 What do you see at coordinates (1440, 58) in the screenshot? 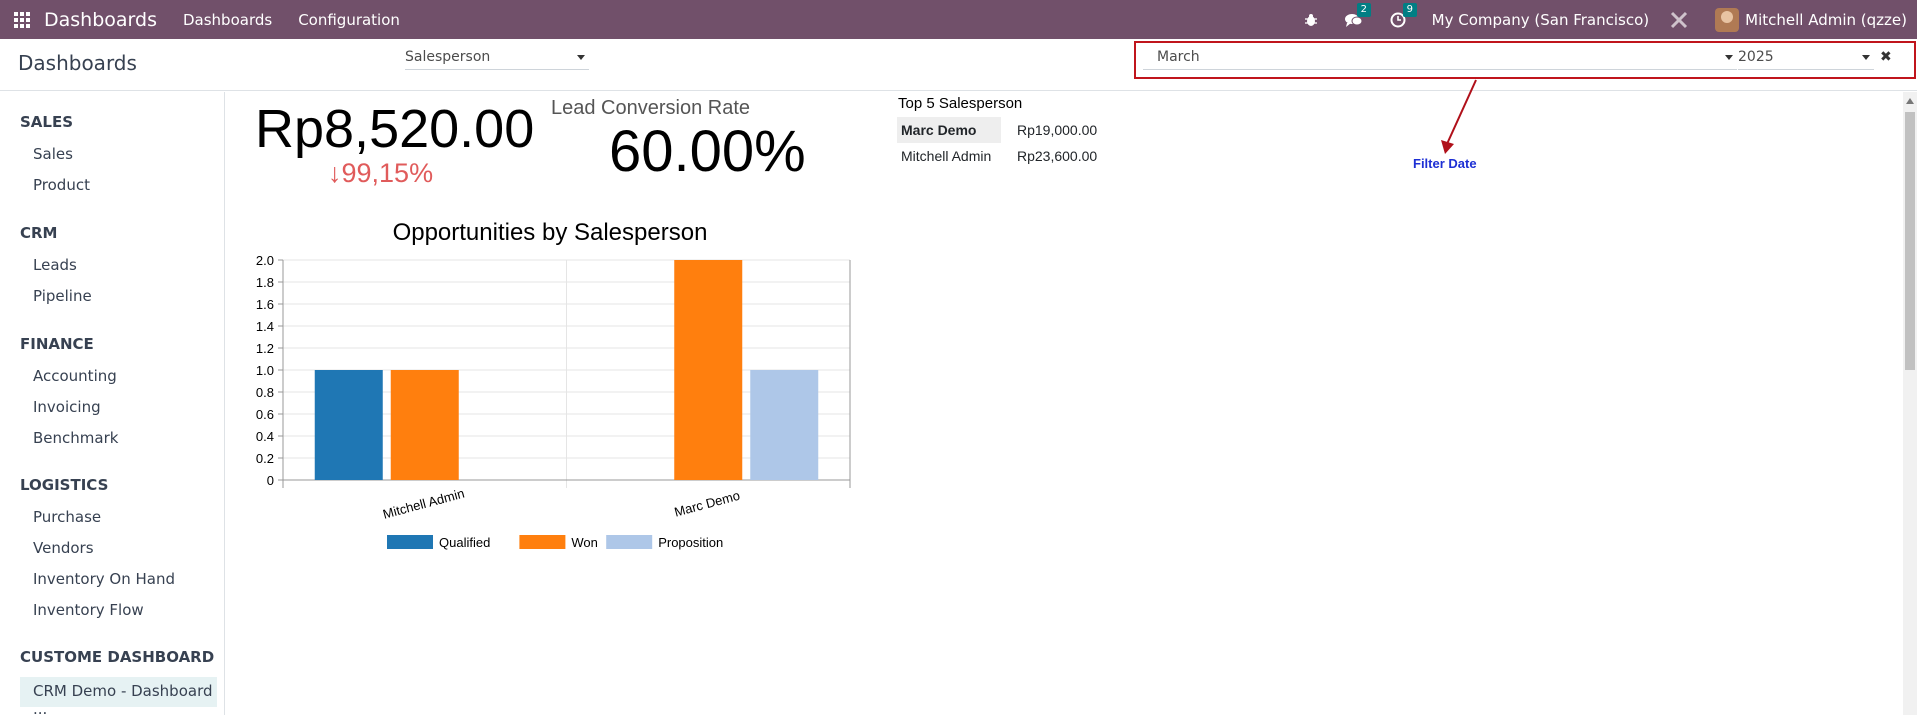
I see `month-select: March` at bounding box center [1440, 58].